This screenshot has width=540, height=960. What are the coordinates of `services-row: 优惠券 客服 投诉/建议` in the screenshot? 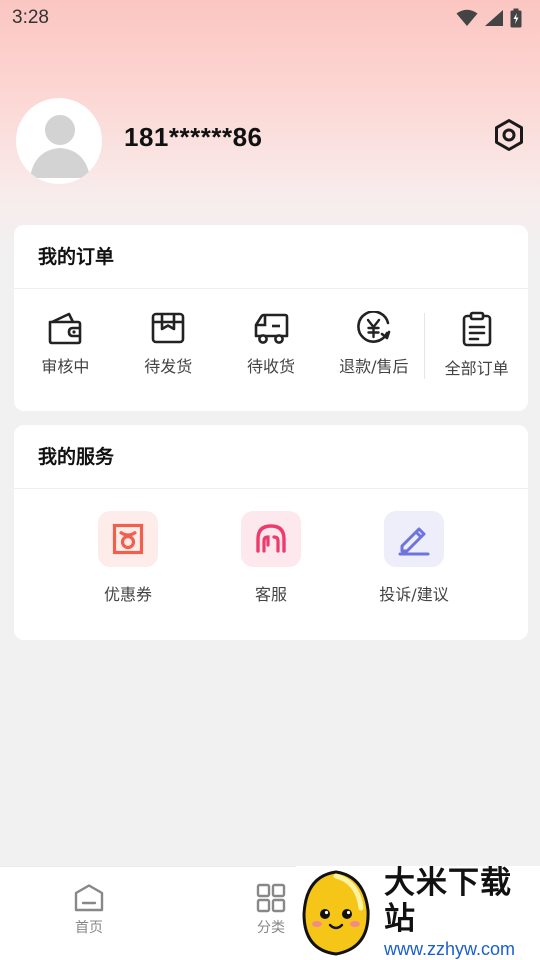 It's located at (271, 564).